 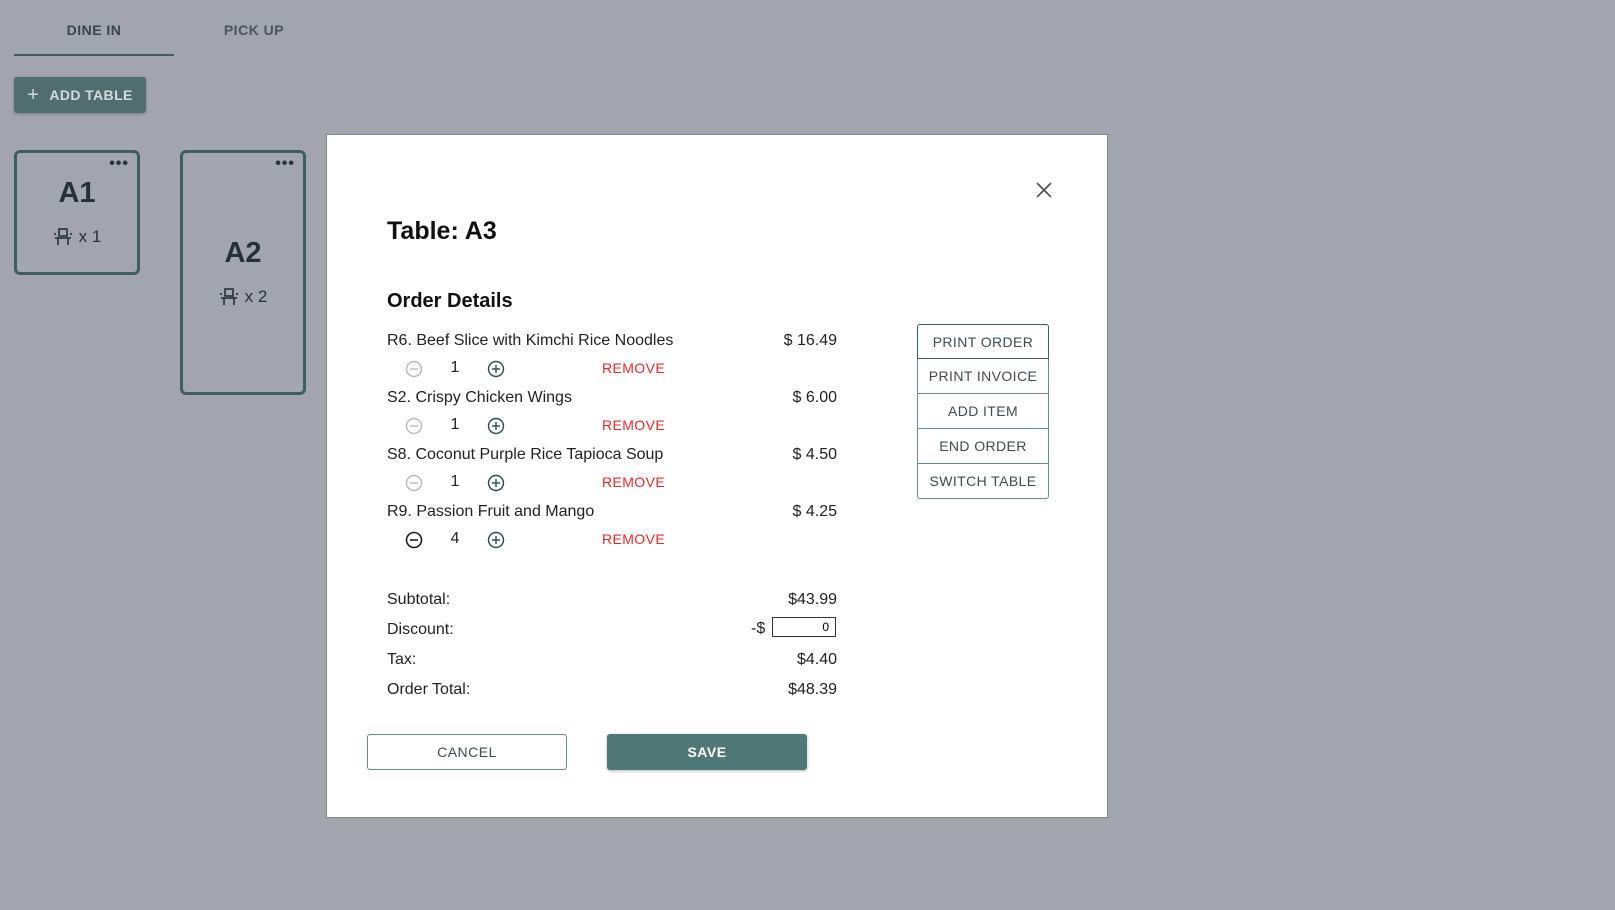 I want to click on item-price: $ 4.50, so click(x=814, y=454).